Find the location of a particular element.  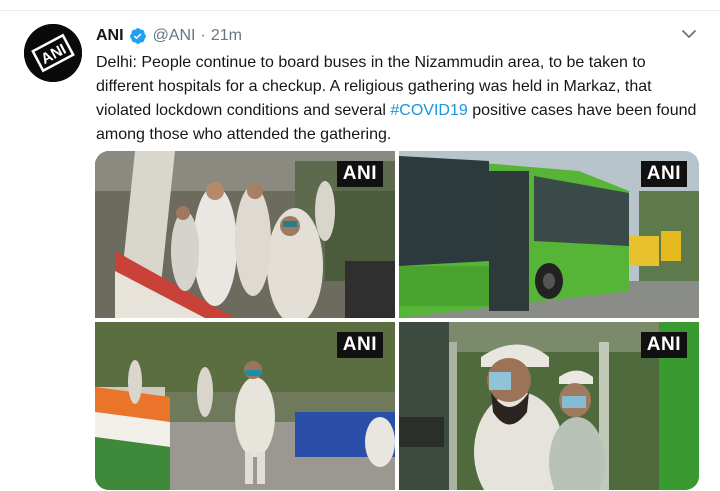

ani-logo: ANI is located at coordinates (53, 53).